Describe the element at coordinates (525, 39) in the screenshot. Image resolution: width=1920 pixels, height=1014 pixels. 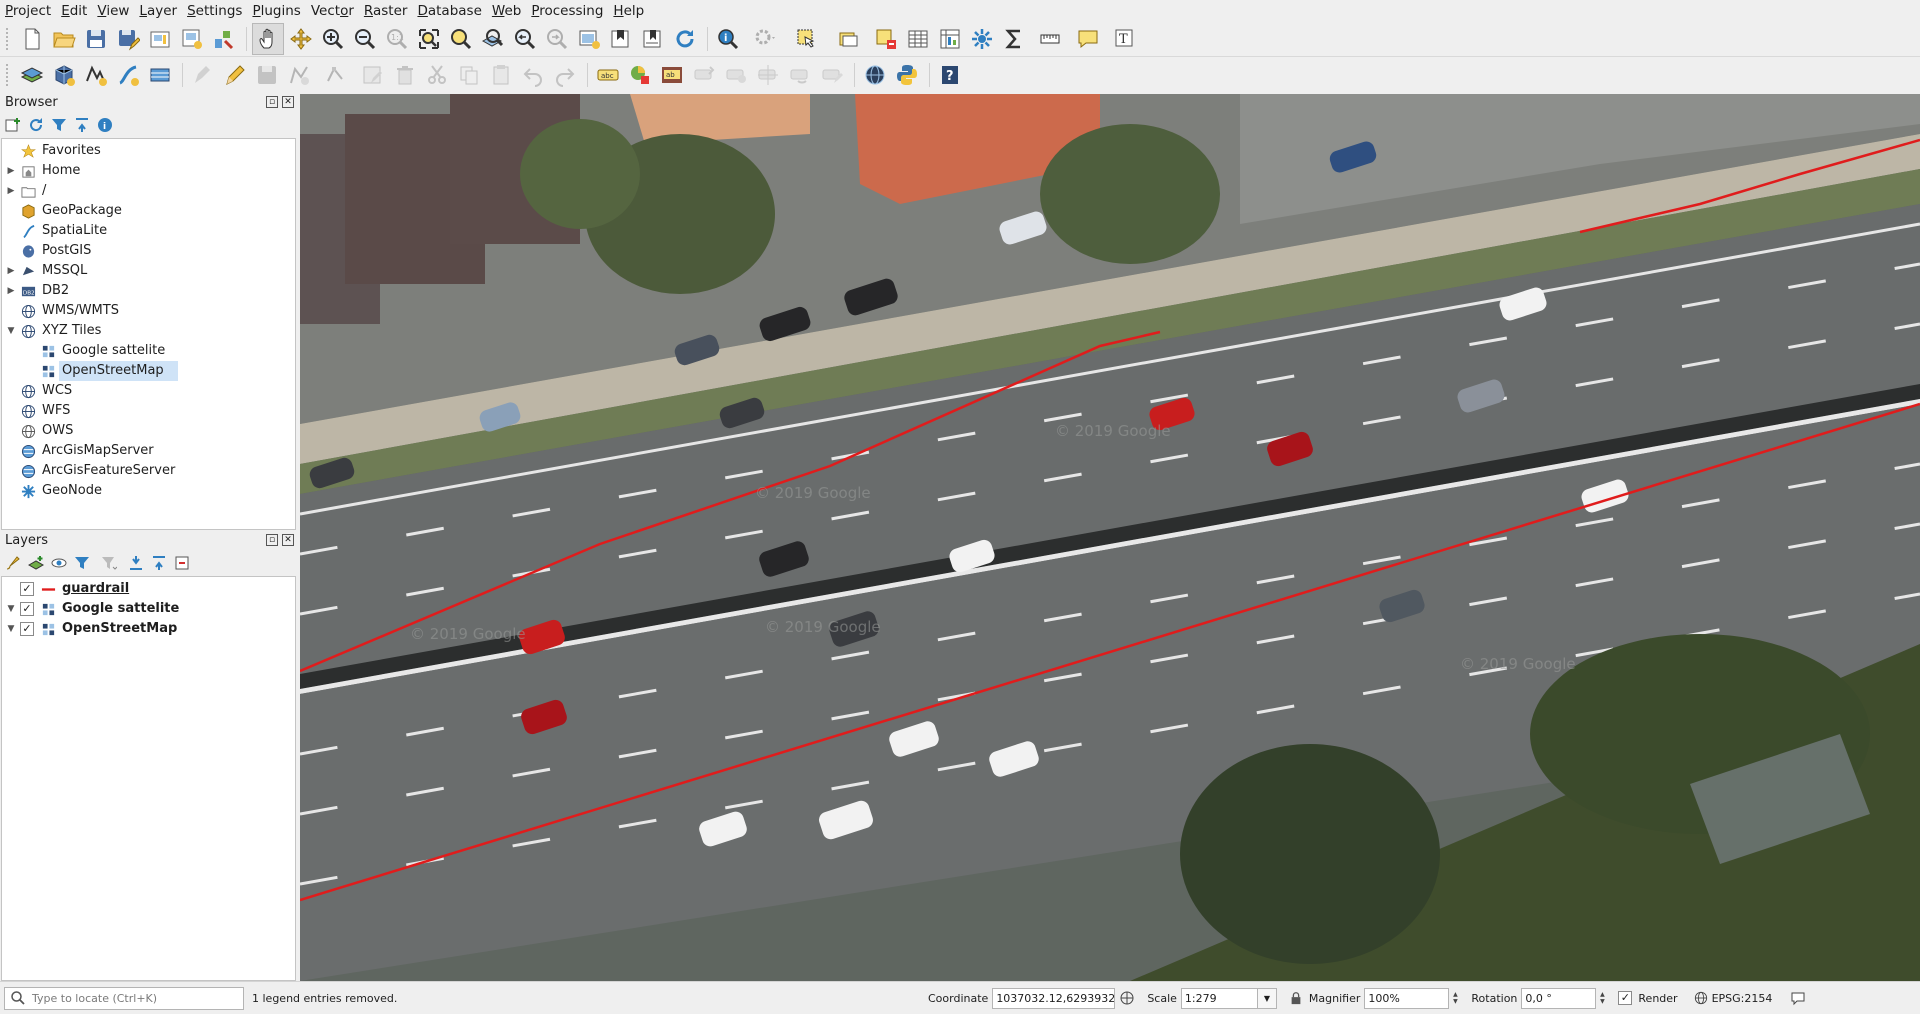
I see `zoom-last-button` at that location.